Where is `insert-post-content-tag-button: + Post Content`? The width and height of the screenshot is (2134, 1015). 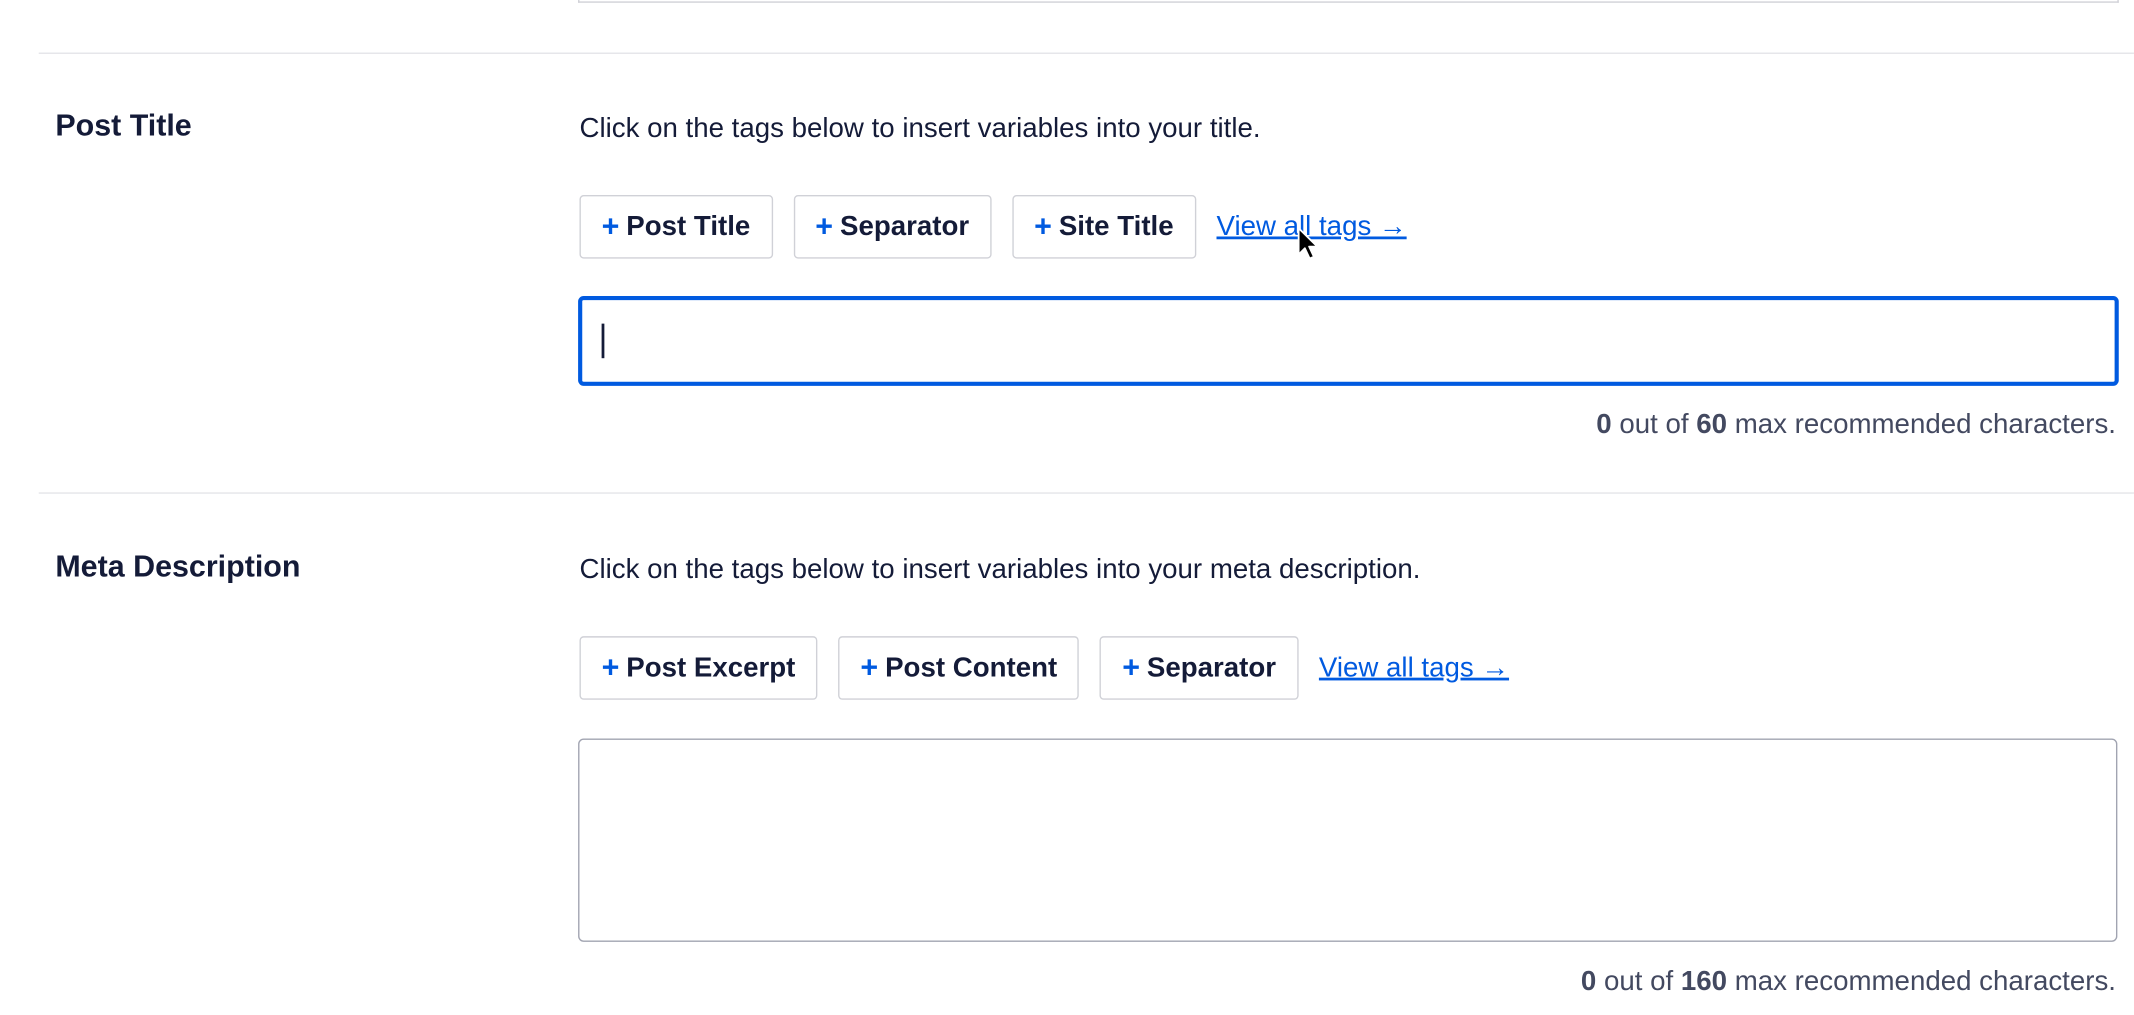
insert-post-content-tag-button: + Post Content is located at coordinates (959, 668).